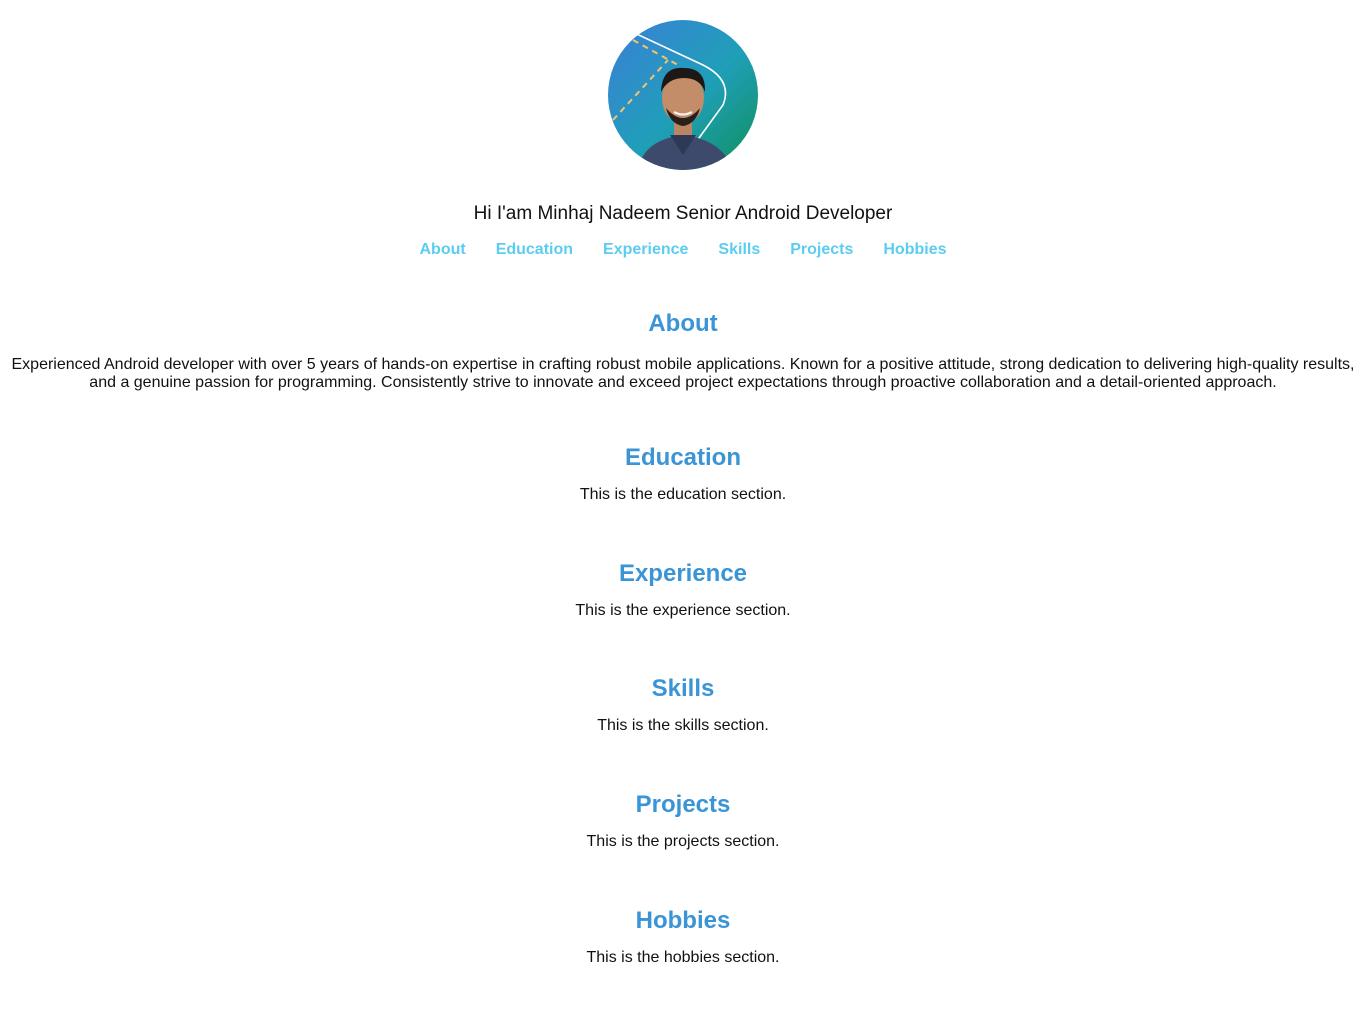  What do you see at coordinates (442, 250) in the screenshot?
I see `nav-link-about: About` at bounding box center [442, 250].